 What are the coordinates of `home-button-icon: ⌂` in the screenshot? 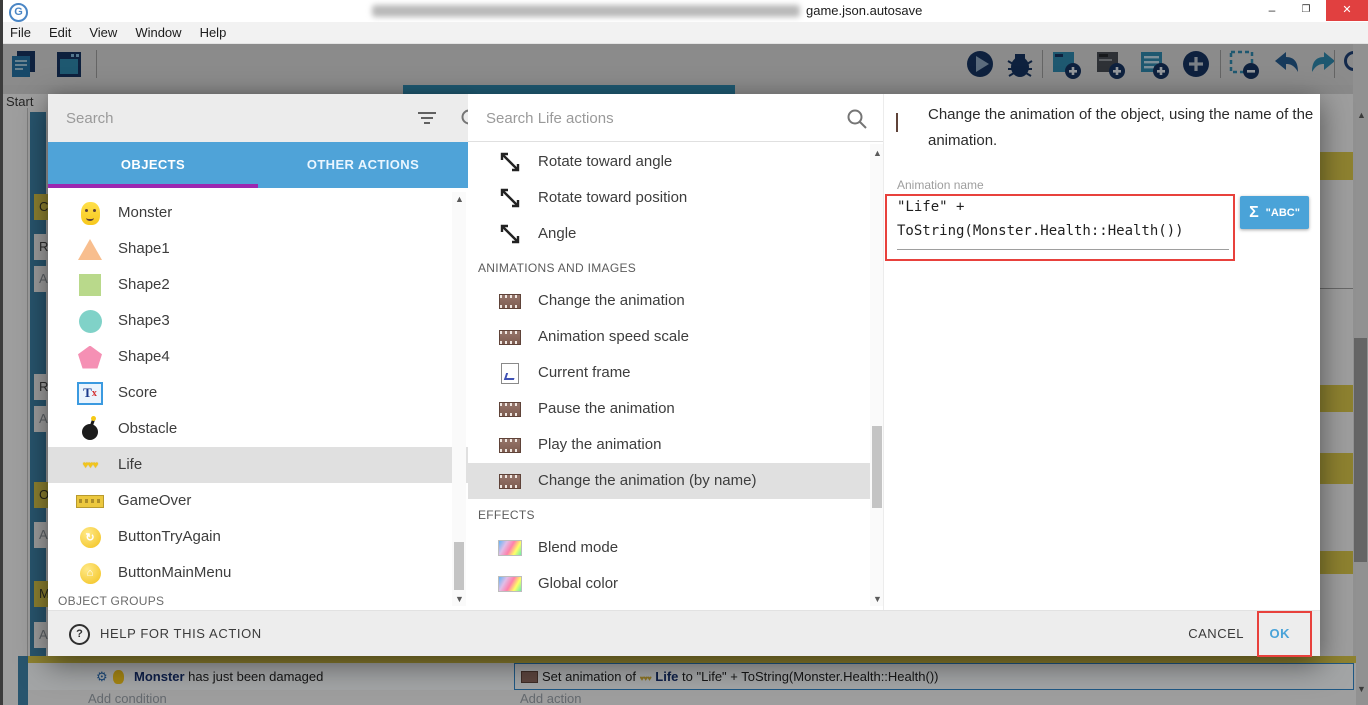 It's located at (90, 573).